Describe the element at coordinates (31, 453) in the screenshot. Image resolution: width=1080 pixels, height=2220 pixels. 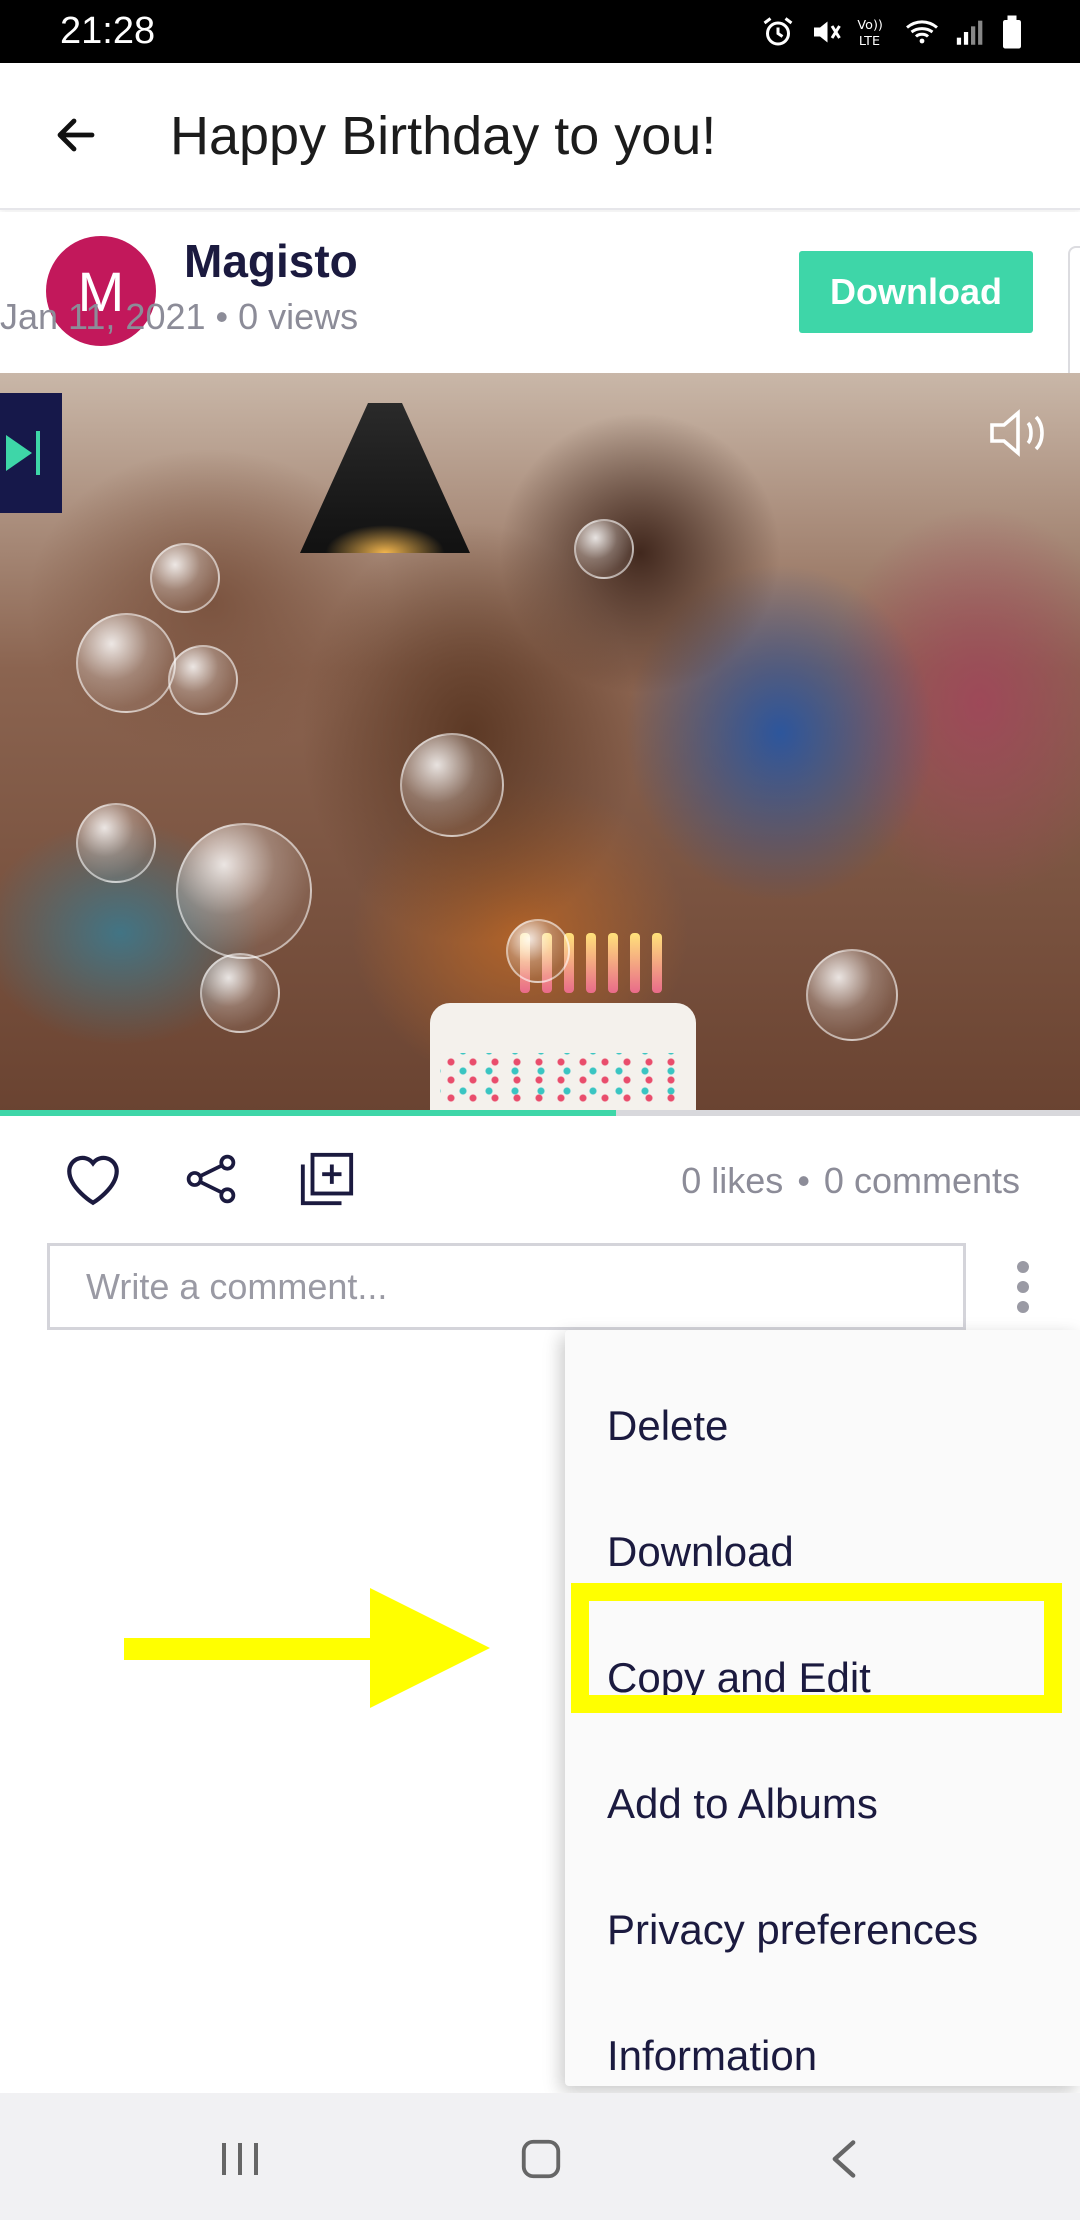
I see `play-badge-icon` at that location.